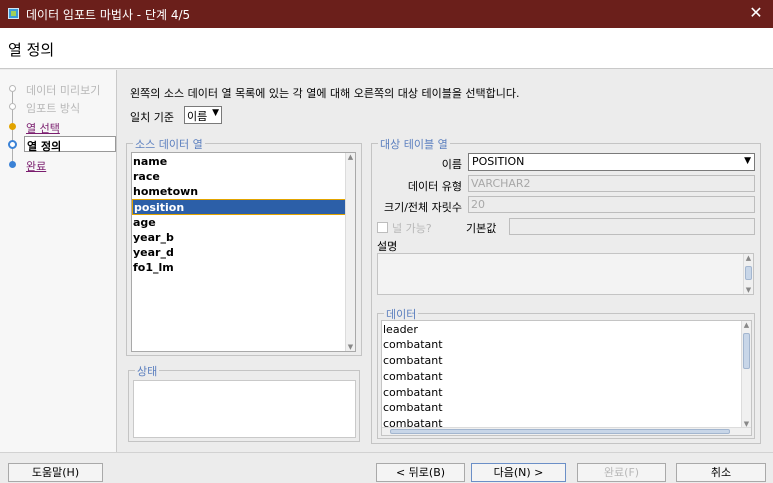 Image resolution: width=773 pixels, height=483 pixels. What do you see at coordinates (239, 162) in the screenshot?
I see `list-item: name` at bounding box center [239, 162].